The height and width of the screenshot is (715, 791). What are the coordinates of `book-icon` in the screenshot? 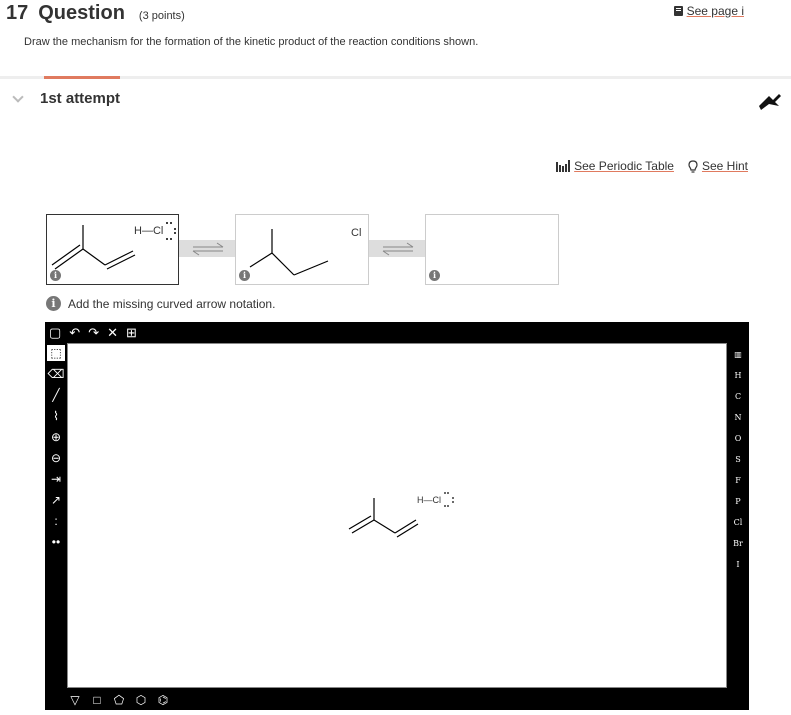 It's located at (678, 11).